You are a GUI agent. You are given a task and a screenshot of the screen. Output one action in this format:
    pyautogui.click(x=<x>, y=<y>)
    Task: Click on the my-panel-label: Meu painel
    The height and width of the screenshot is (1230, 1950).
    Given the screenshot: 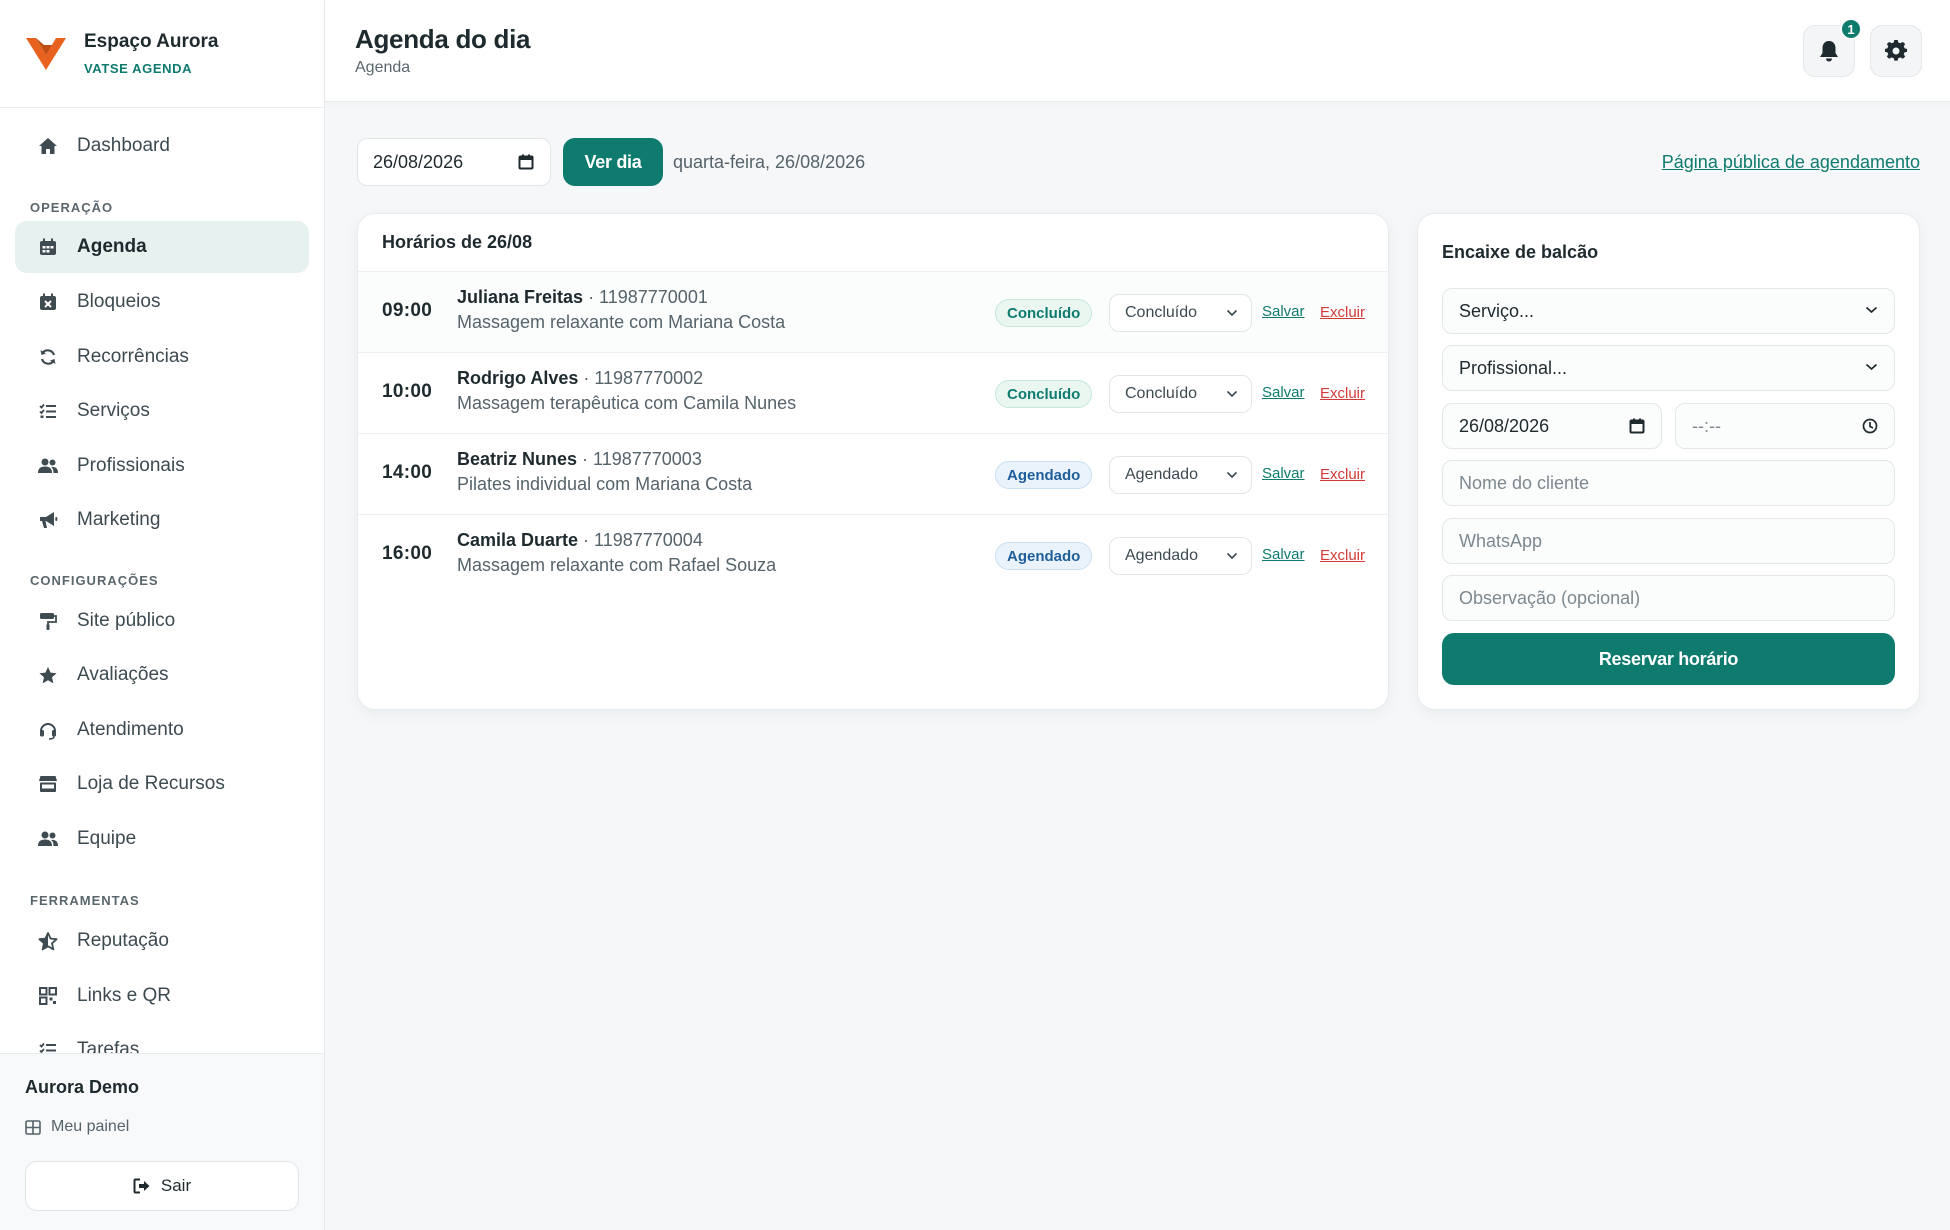 What is the action you would take?
    pyautogui.click(x=90, y=1126)
    